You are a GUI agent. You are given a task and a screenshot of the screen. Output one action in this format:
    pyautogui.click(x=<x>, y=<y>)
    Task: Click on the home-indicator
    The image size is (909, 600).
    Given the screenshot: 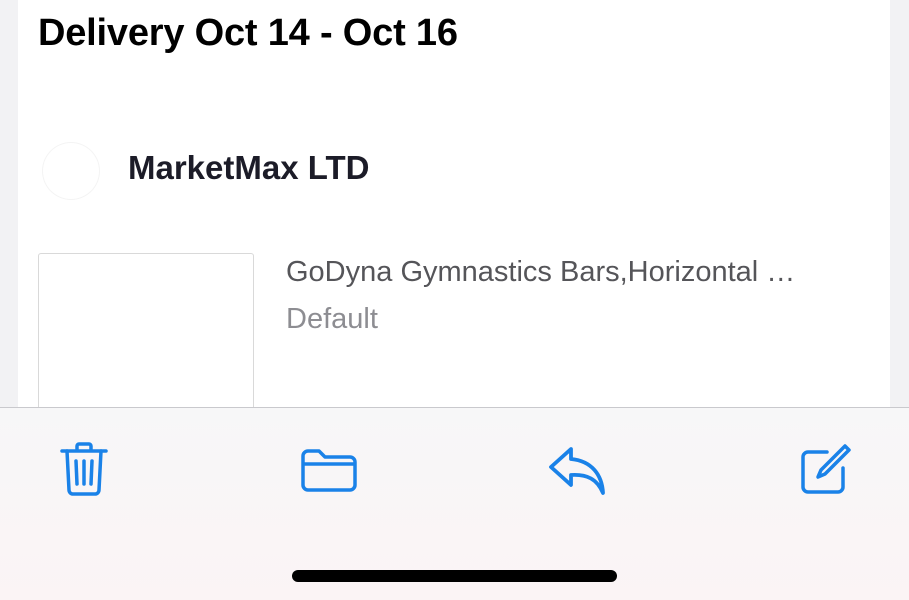 What is the action you would take?
    pyautogui.click(x=454, y=576)
    